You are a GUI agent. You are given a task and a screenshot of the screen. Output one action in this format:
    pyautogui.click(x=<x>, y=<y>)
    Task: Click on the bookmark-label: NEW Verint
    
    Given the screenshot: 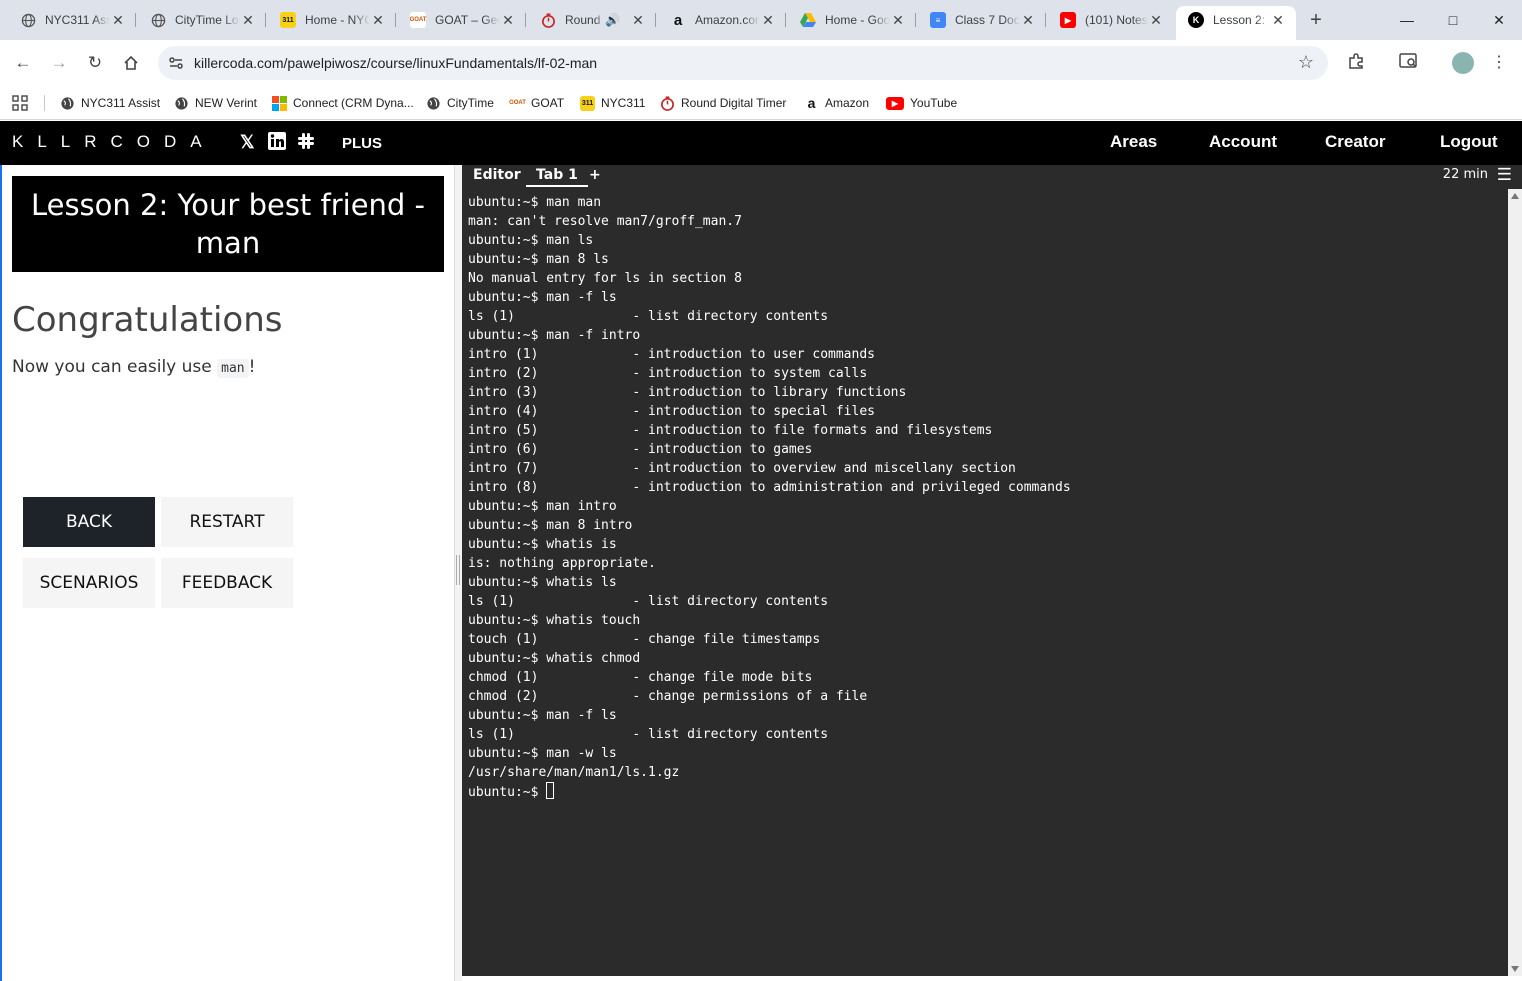 What is the action you would take?
    pyautogui.click(x=226, y=103)
    